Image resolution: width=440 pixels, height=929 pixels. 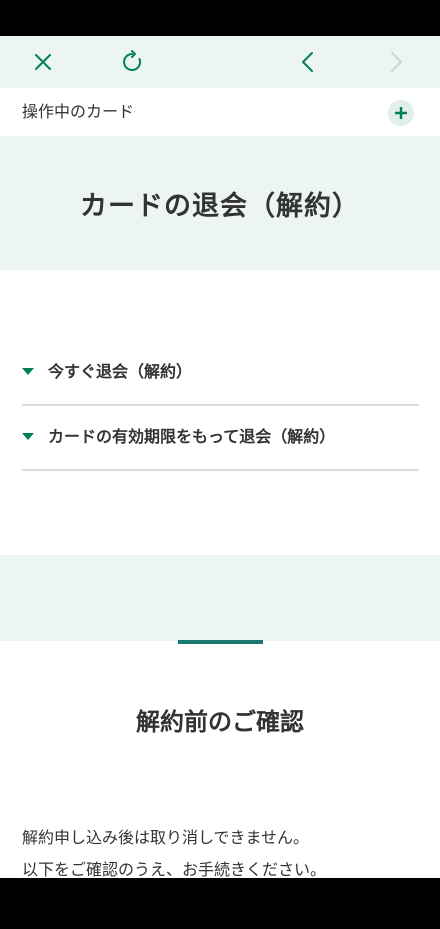 I want to click on add-card-button, so click(x=401, y=113).